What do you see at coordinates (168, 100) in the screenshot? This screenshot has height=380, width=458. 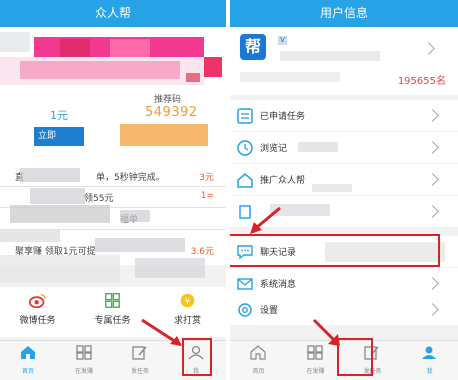 I see `referral-label: 推荐码` at bounding box center [168, 100].